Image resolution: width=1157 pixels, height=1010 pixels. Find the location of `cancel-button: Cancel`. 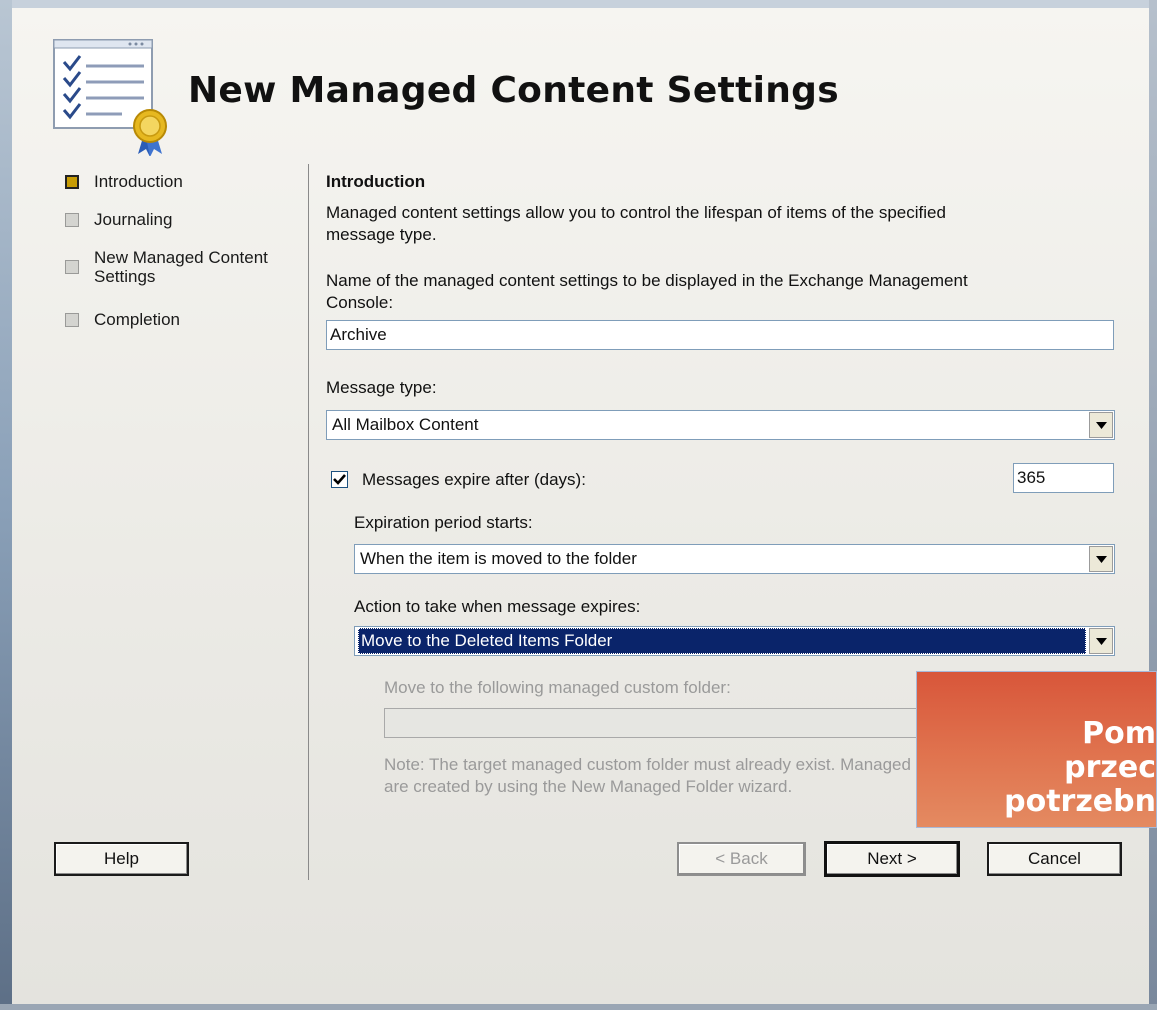

cancel-button: Cancel is located at coordinates (1054, 859).